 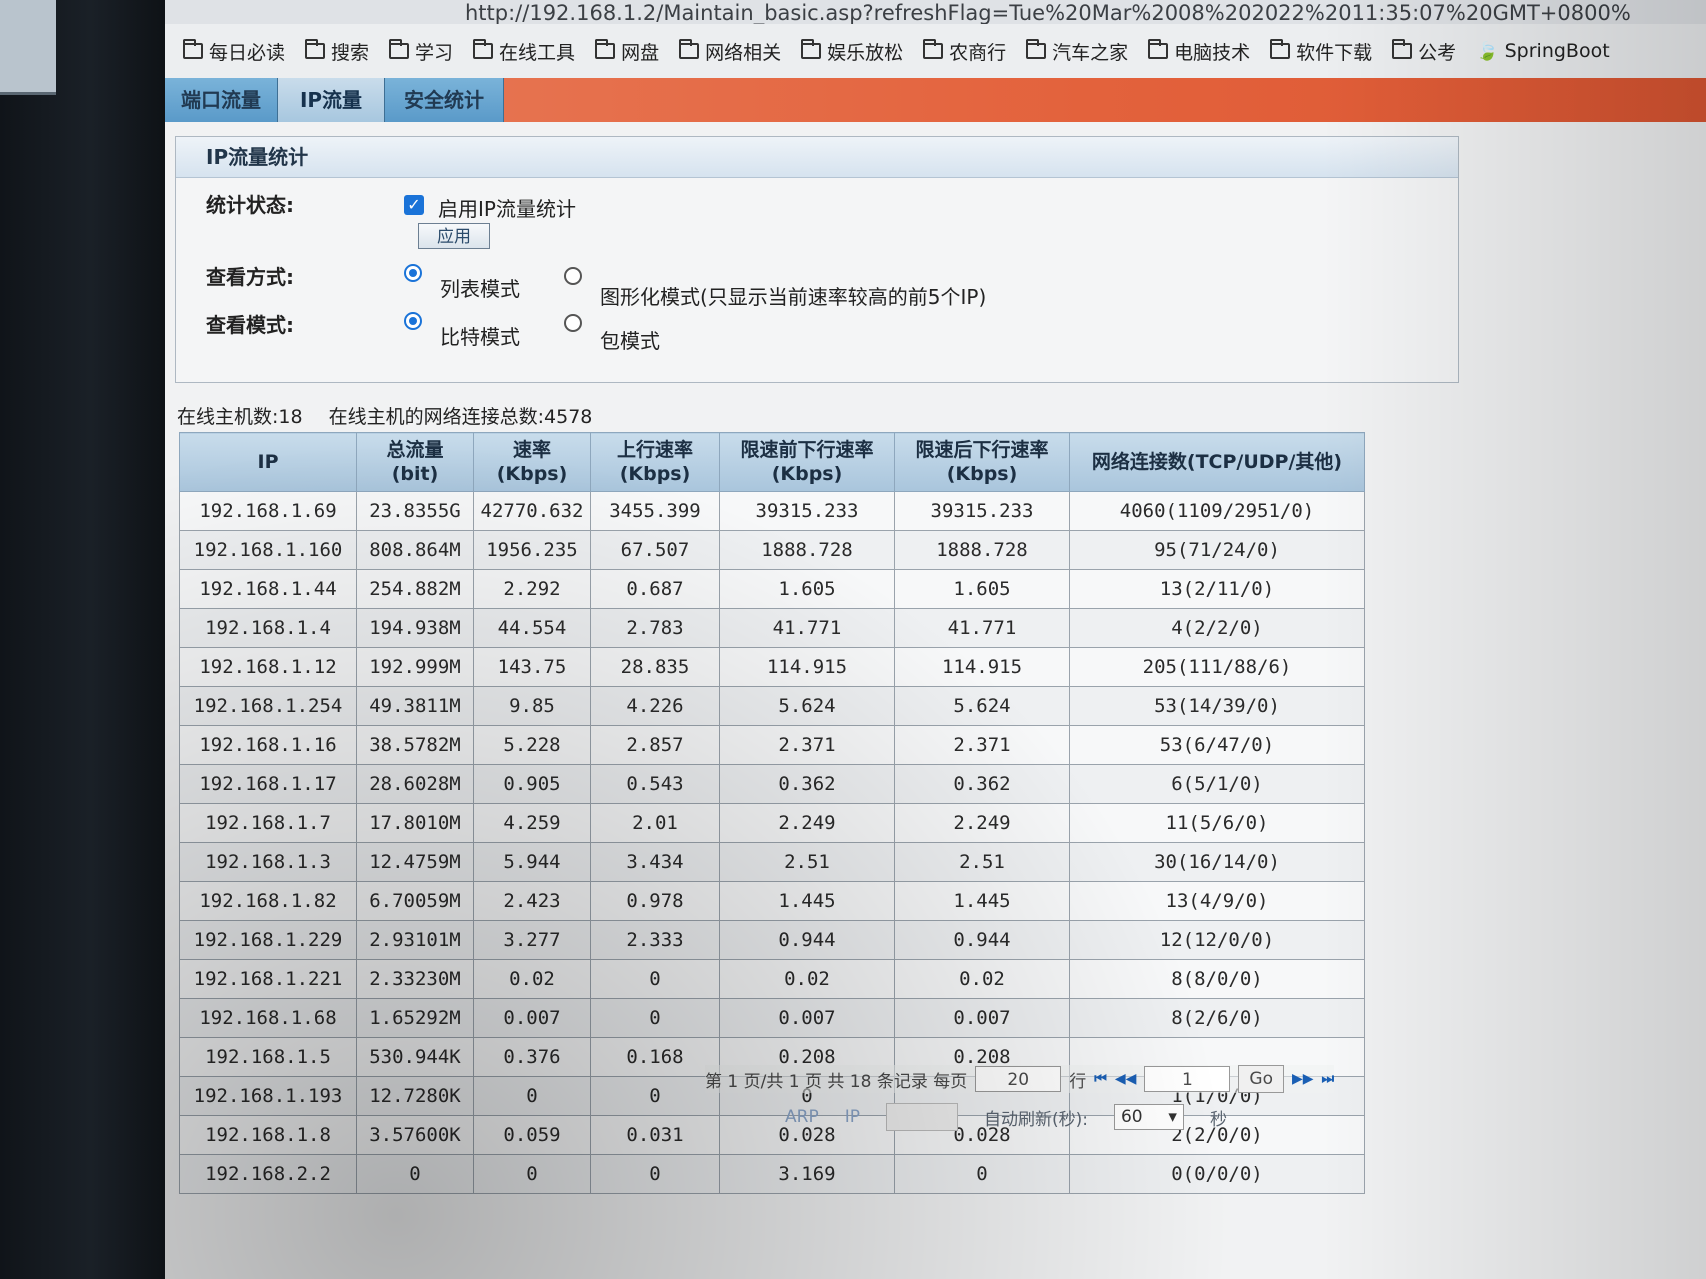 I want to click on ip-link: IP, so click(x=852, y=1117).